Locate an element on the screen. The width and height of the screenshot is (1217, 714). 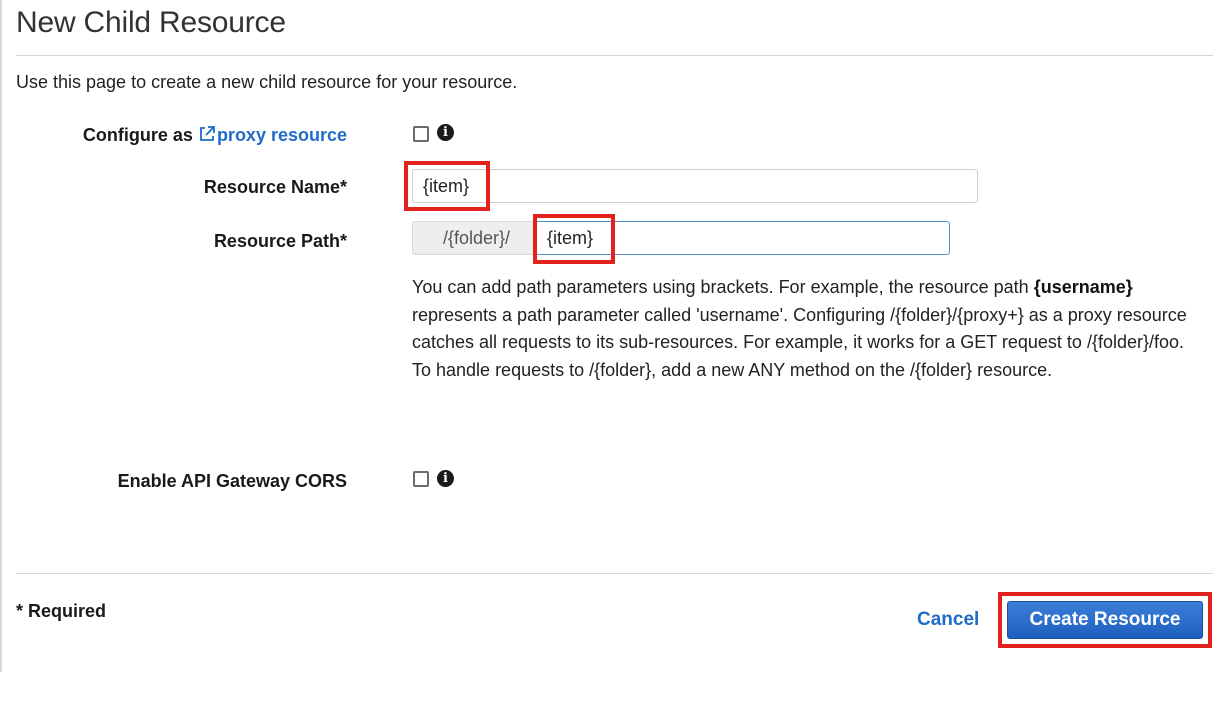
resource-path-prefix: /{folder}/ is located at coordinates (474, 238).